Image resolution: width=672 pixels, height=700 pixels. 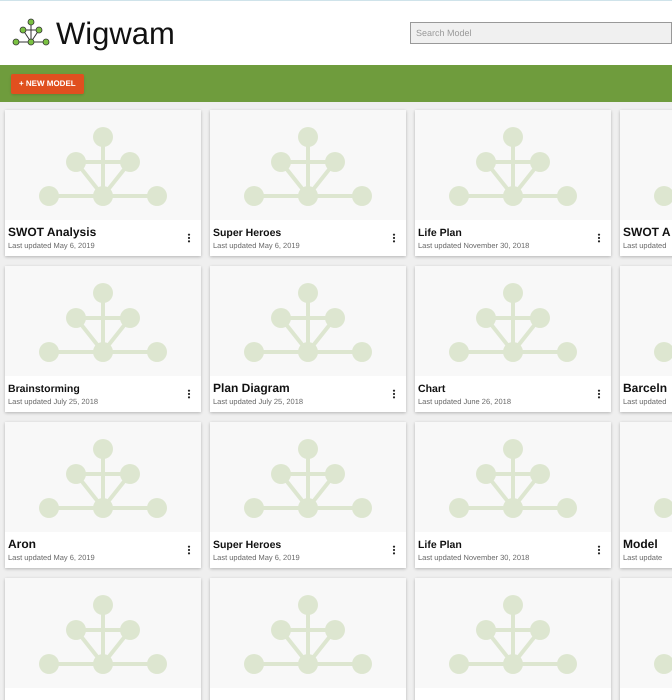 I want to click on model-title: SWOT A, so click(x=647, y=232).